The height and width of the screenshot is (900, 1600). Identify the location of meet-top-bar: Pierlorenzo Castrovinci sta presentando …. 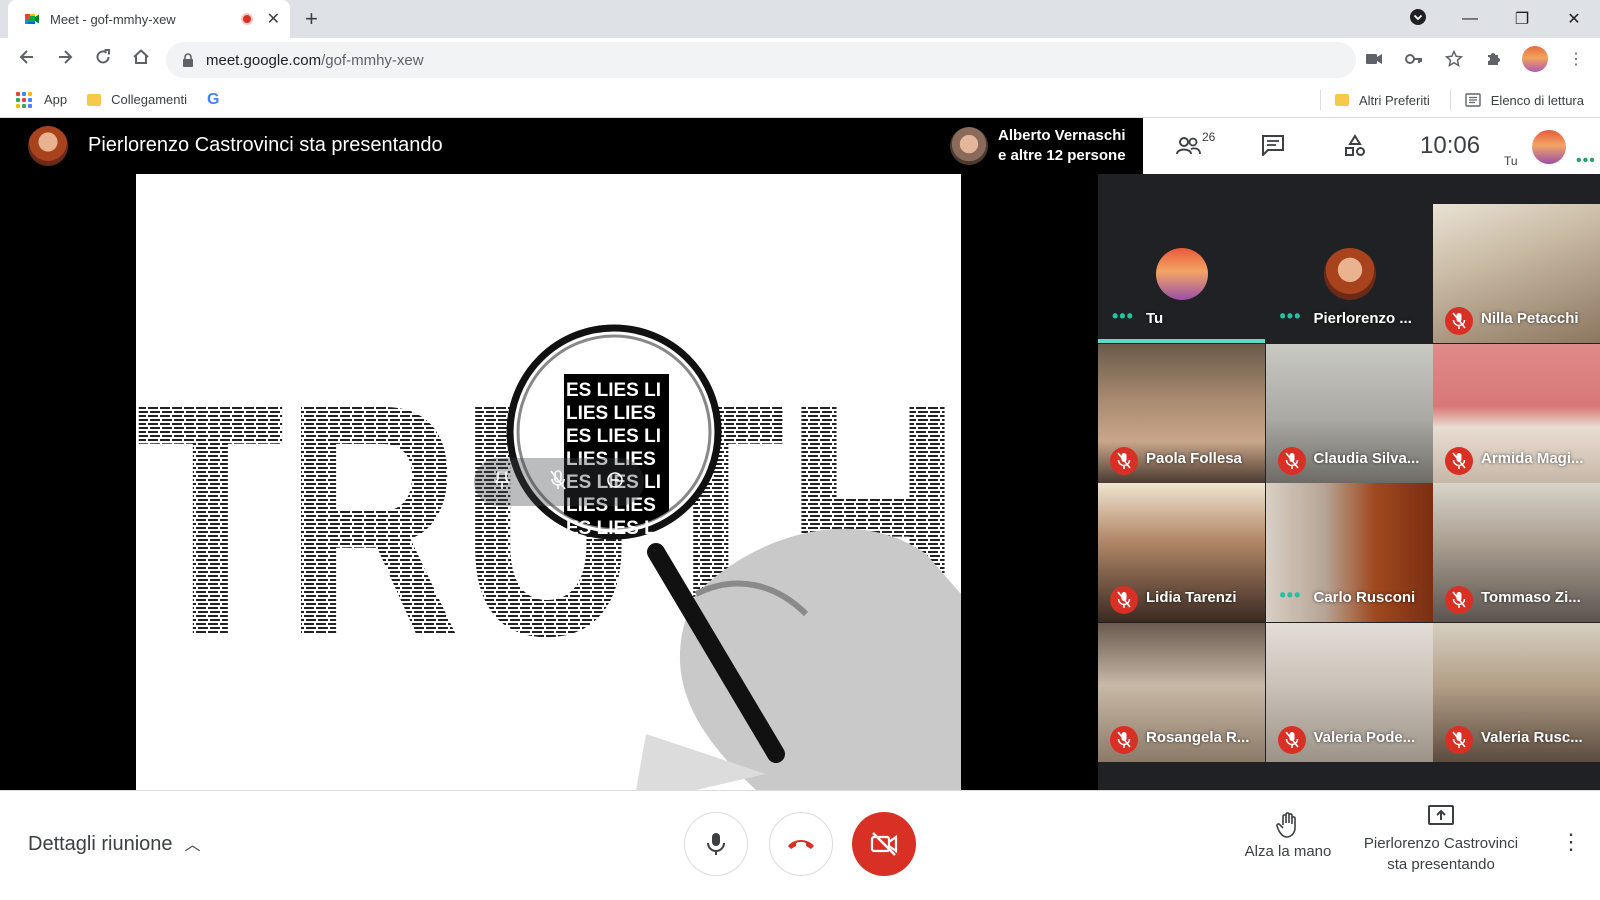
(800, 146).